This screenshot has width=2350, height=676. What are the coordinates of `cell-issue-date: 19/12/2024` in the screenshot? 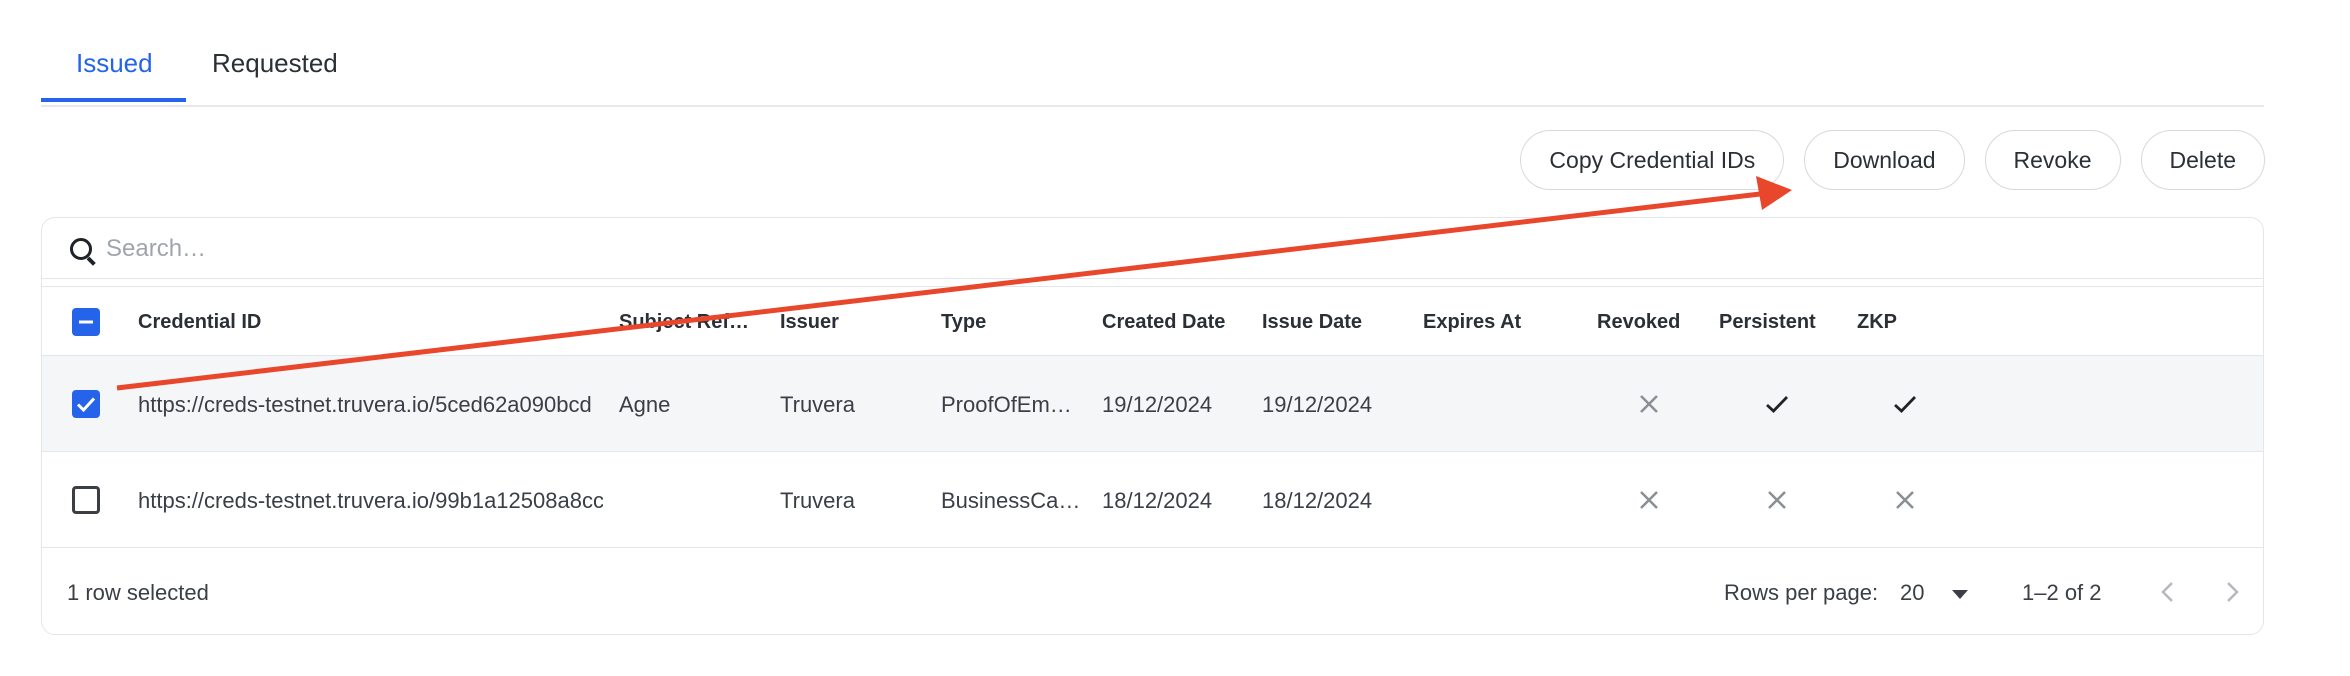 It's located at (1317, 404).